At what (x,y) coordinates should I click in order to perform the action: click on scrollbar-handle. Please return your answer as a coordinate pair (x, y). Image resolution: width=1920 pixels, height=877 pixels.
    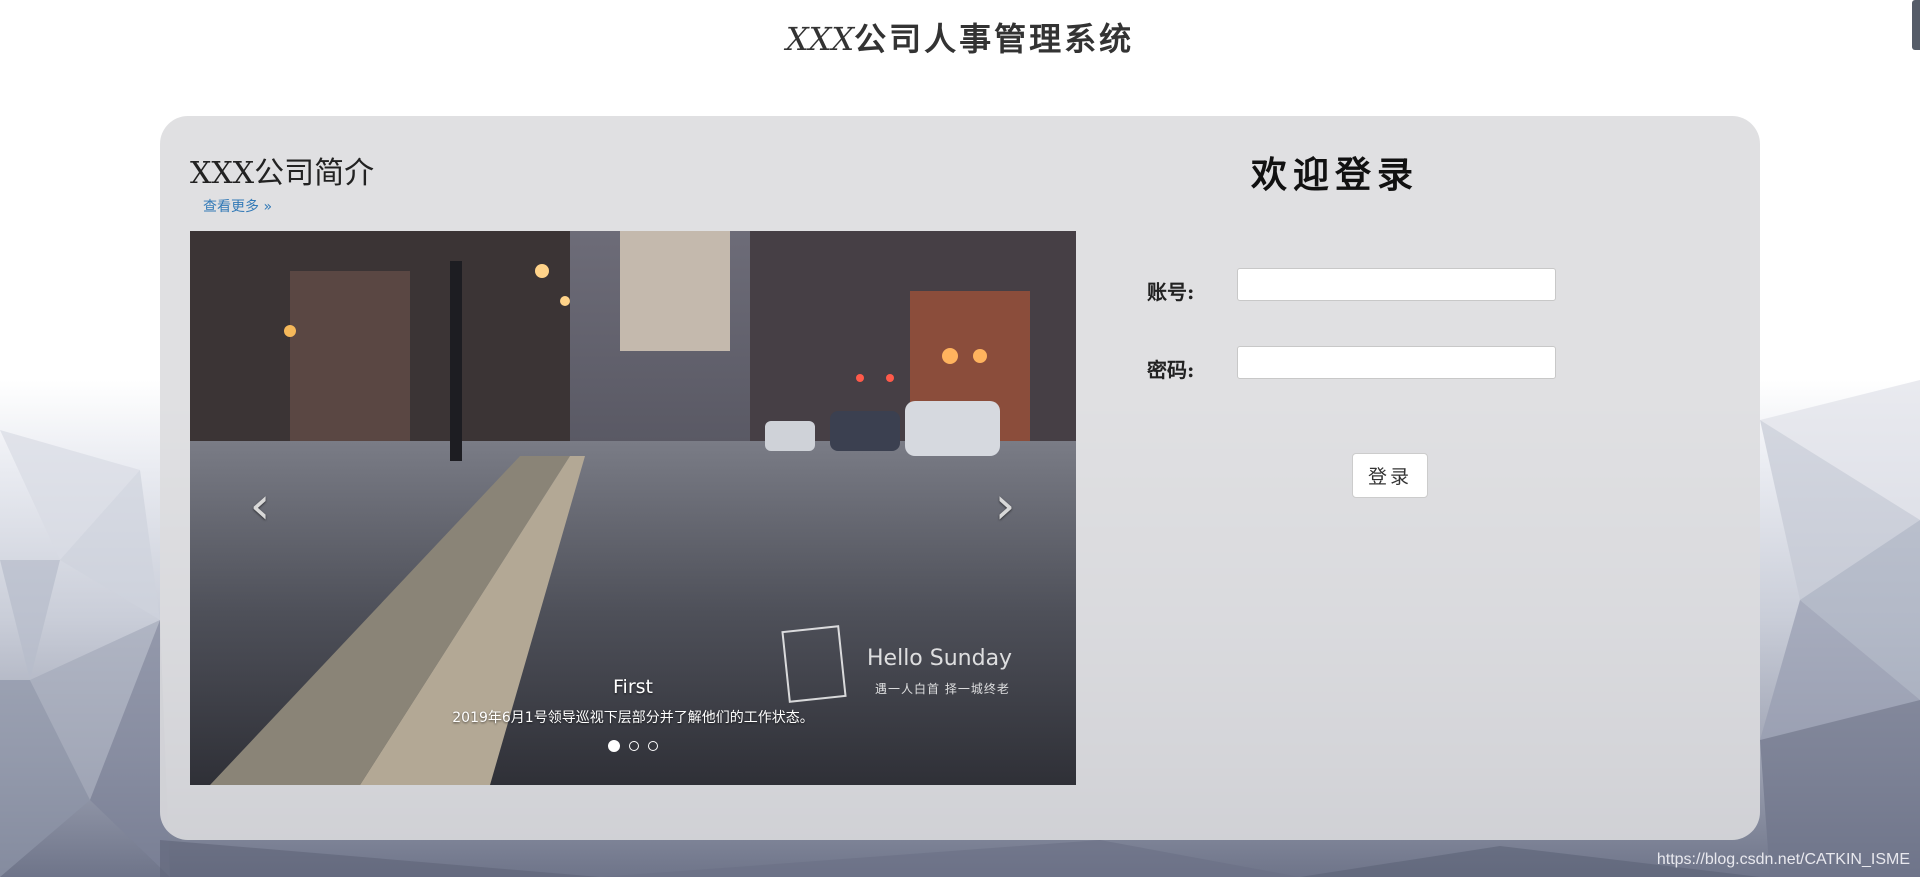
    Looking at the image, I should click on (1916, 25).